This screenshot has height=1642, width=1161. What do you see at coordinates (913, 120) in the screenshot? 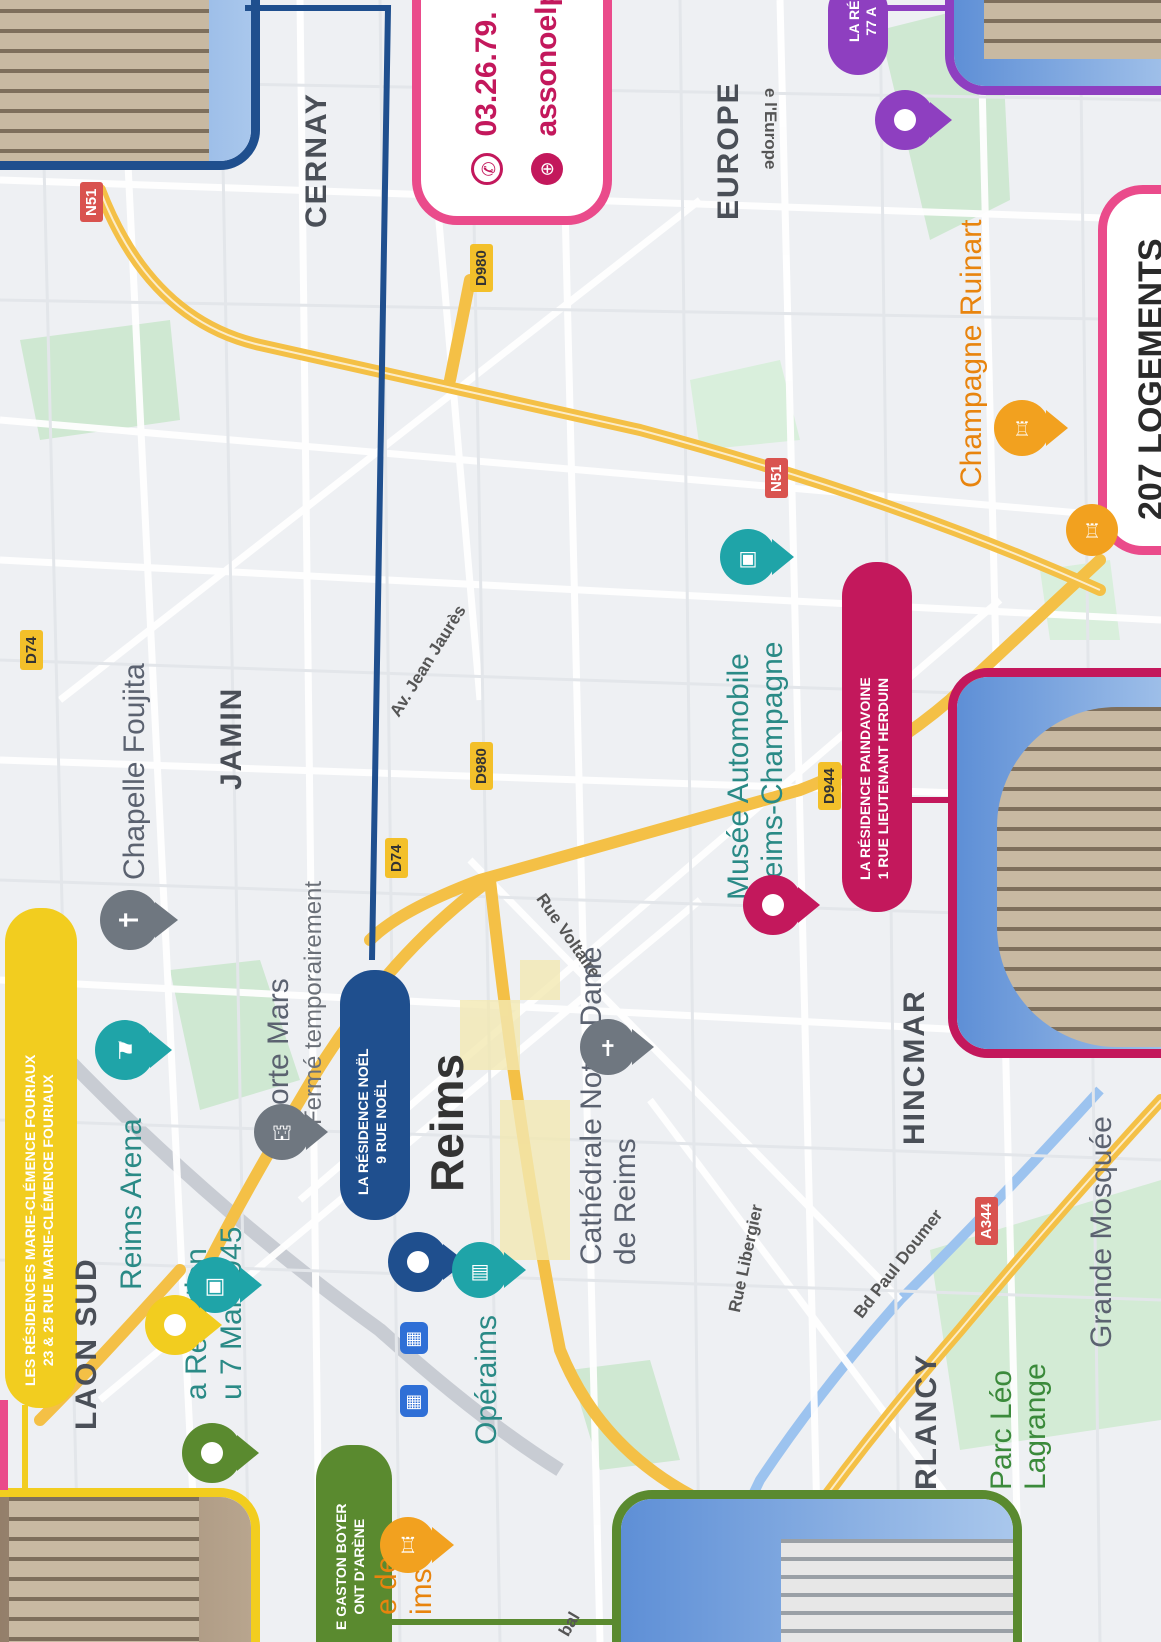
I see `pin-purple-residence` at bounding box center [913, 120].